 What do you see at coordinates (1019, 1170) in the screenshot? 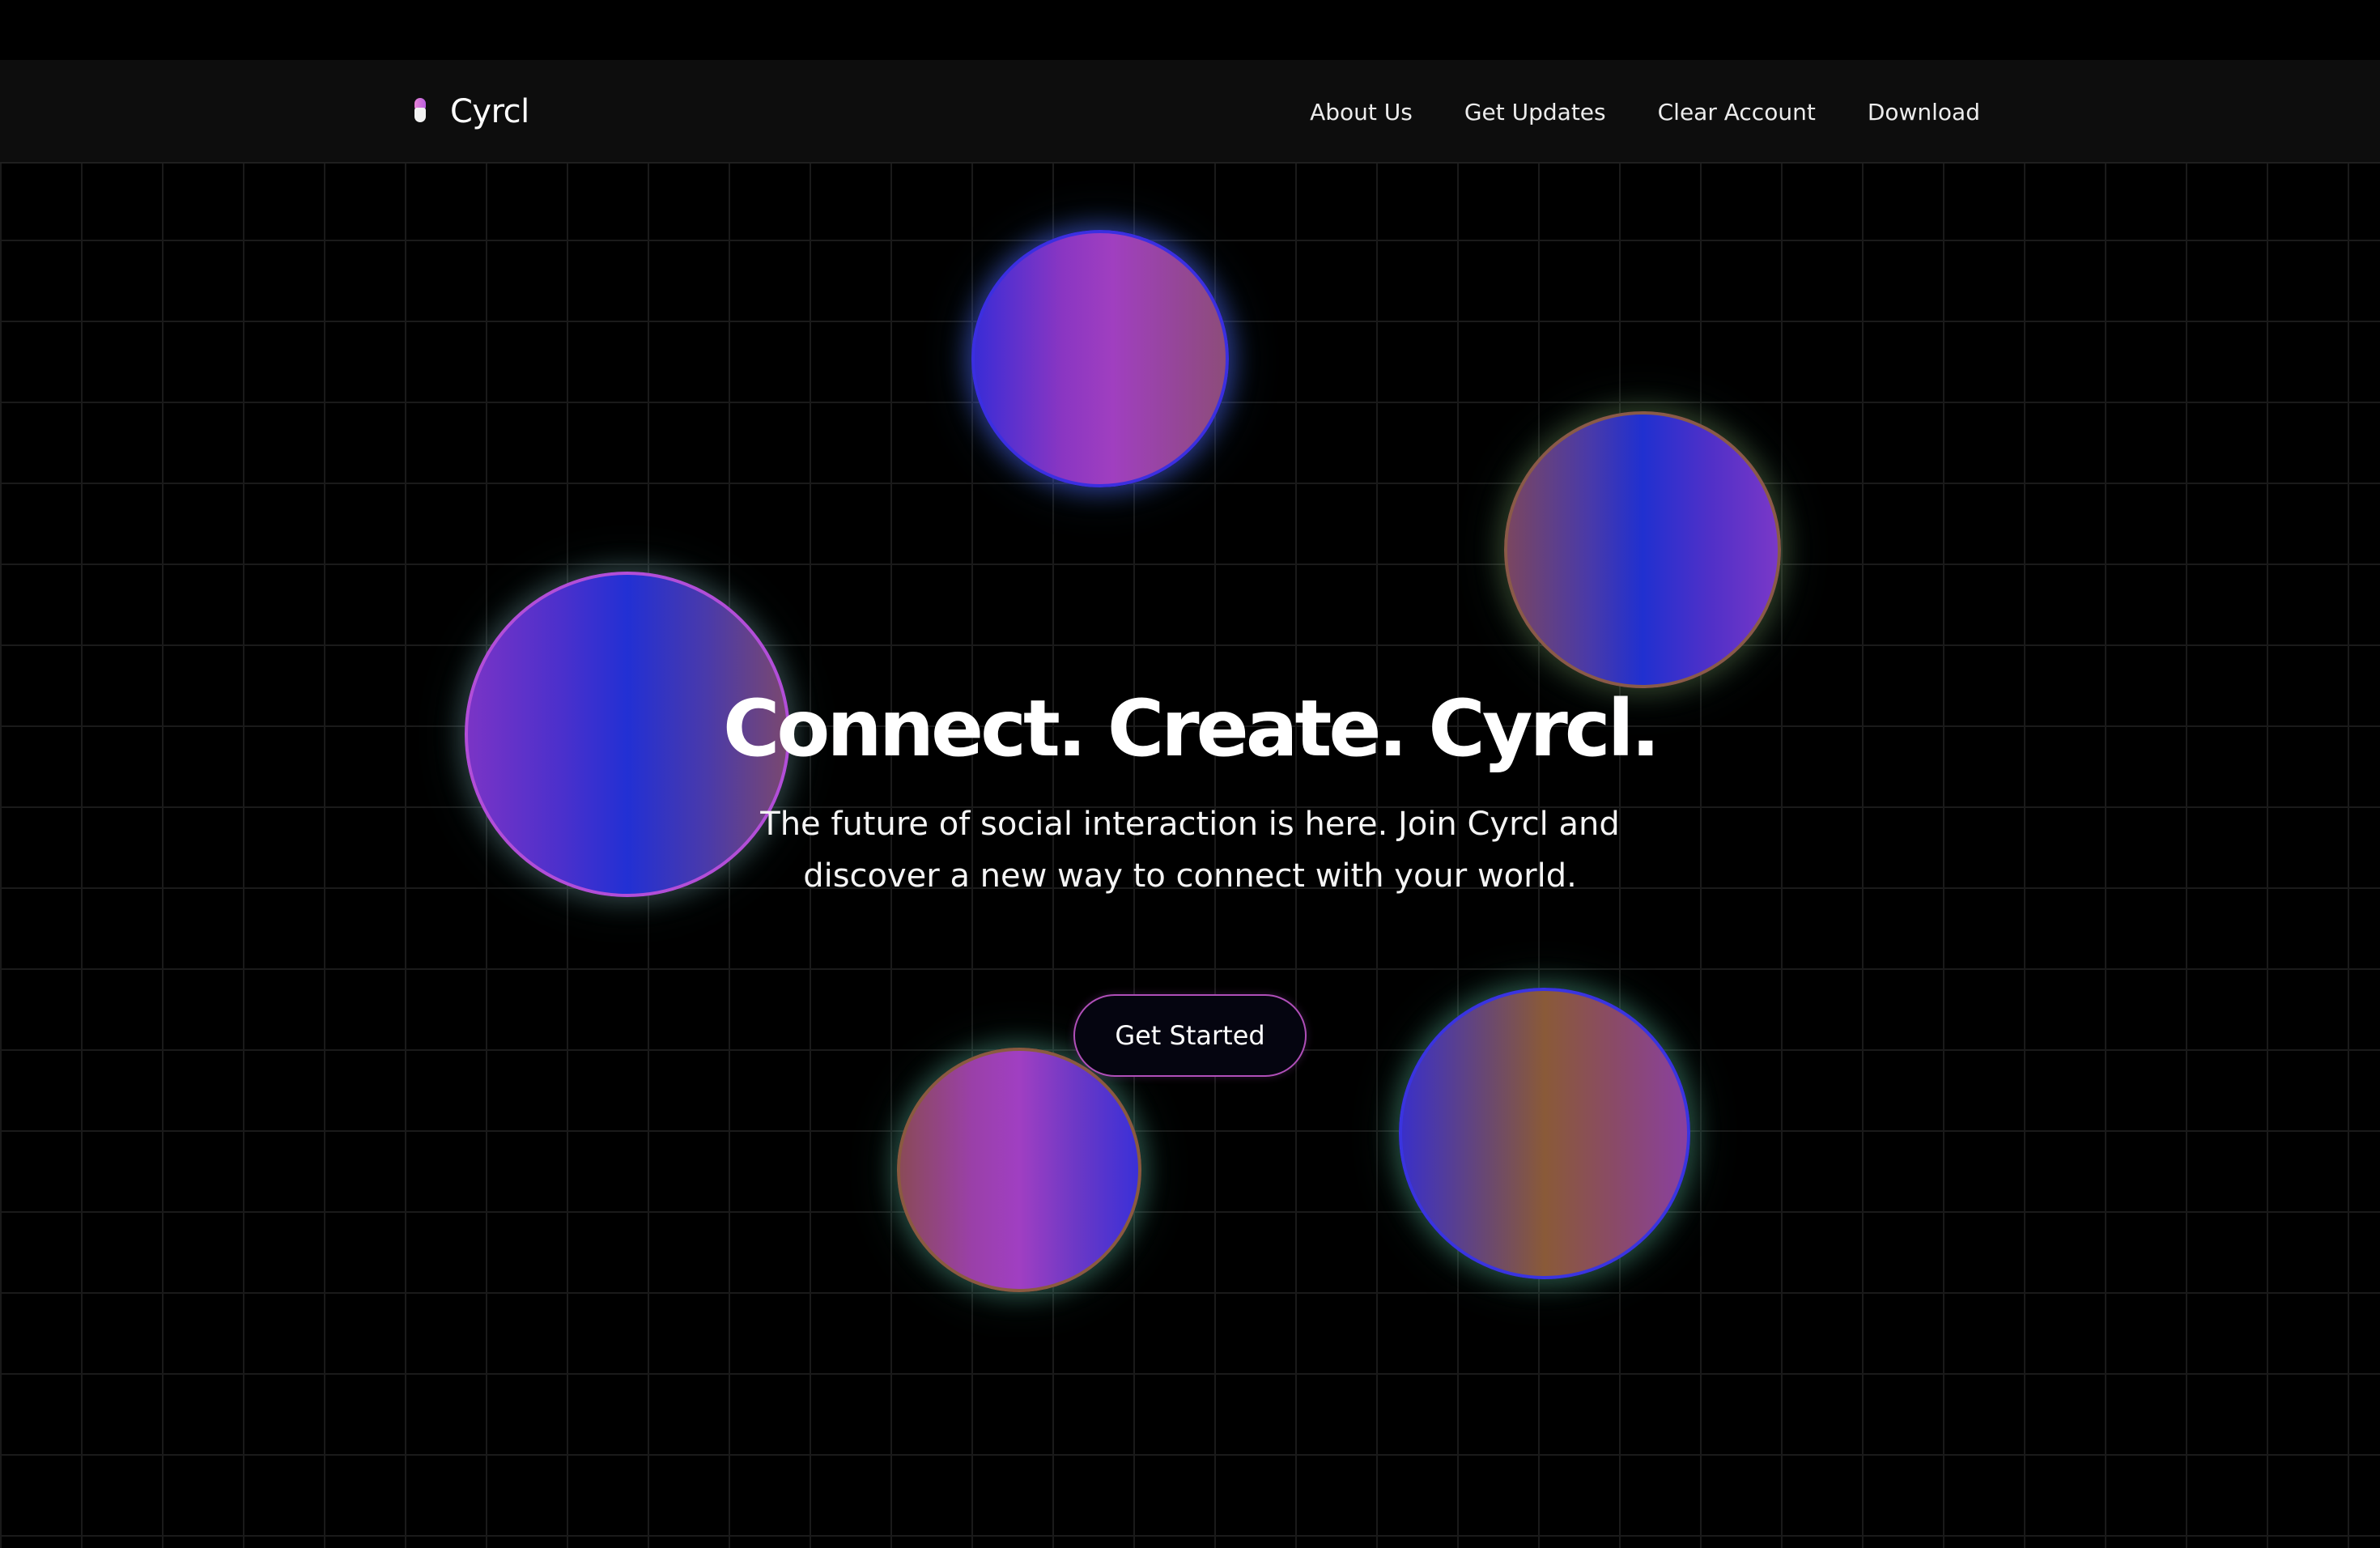
I see `gradient-orb-bottom-left` at bounding box center [1019, 1170].